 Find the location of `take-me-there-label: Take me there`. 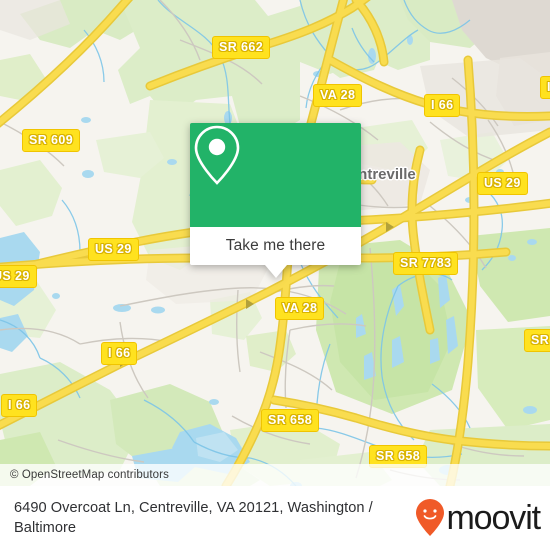

take-me-there-label: Take me there is located at coordinates (275, 245).